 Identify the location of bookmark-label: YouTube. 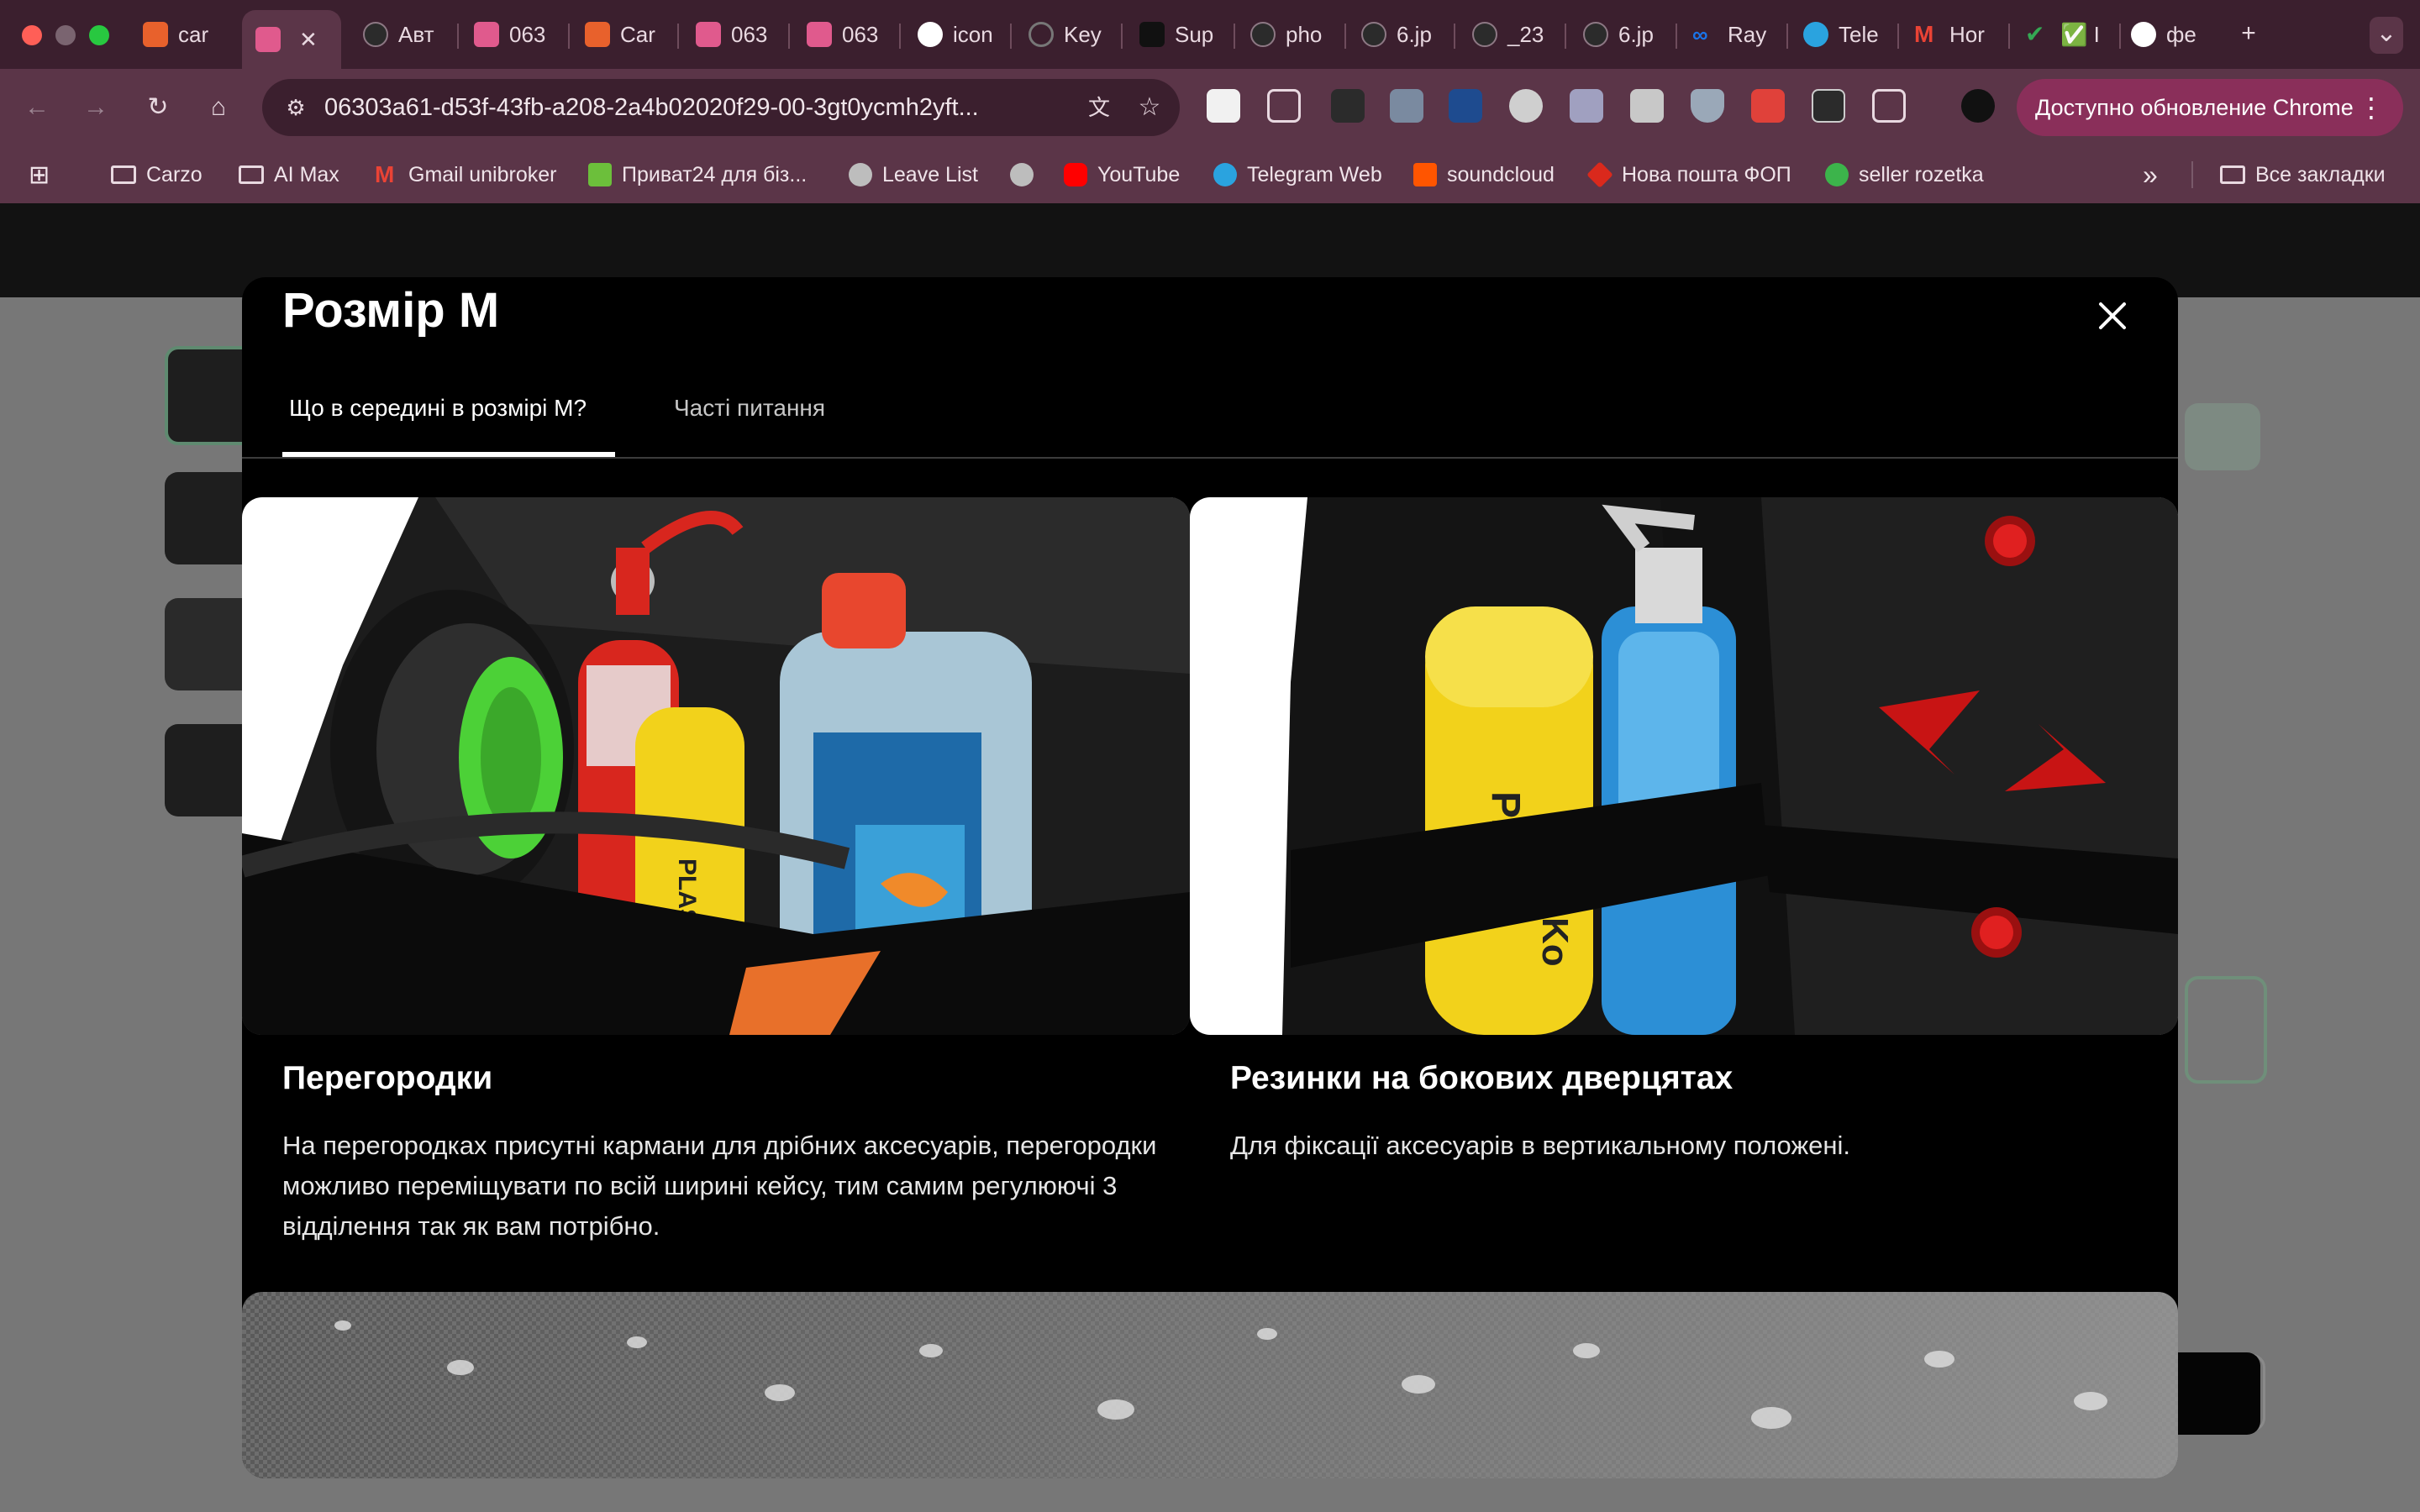
(1139, 174).